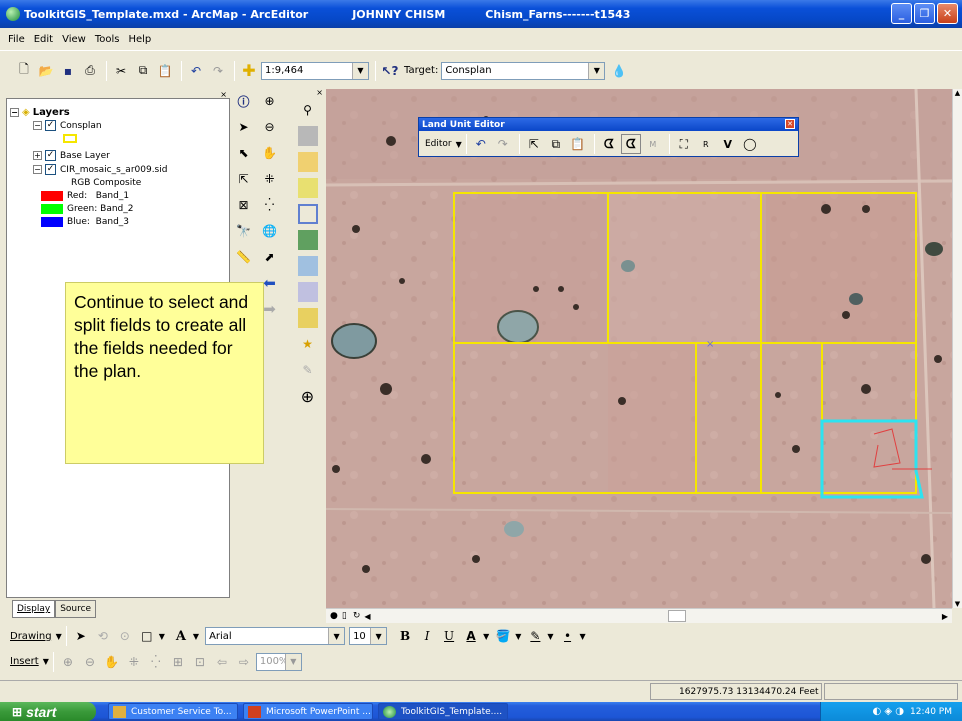 This screenshot has height=721, width=962. Describe the element at coordinates (107, 39) in the screenshot. I see `menu-tools: Tools` at that location.